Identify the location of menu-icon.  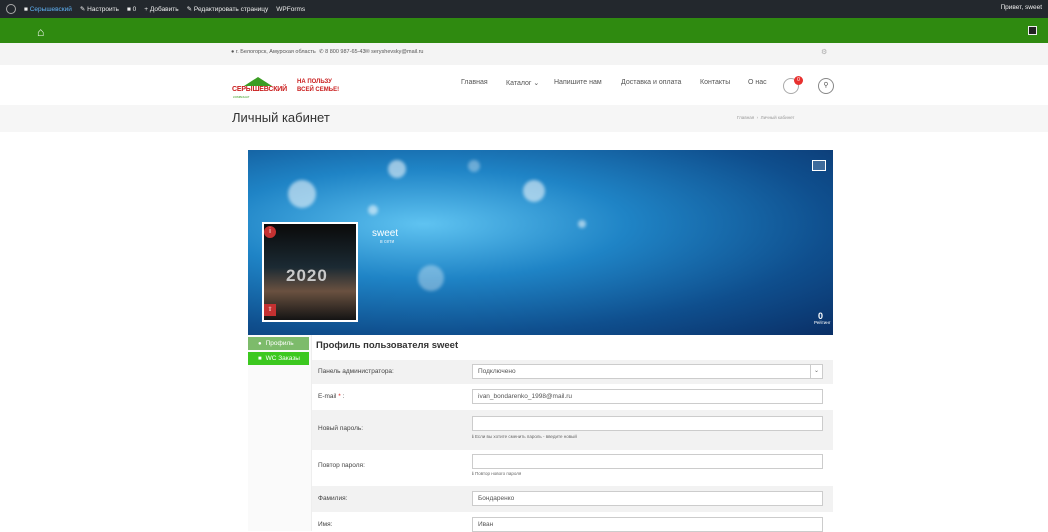
(1032, 30).